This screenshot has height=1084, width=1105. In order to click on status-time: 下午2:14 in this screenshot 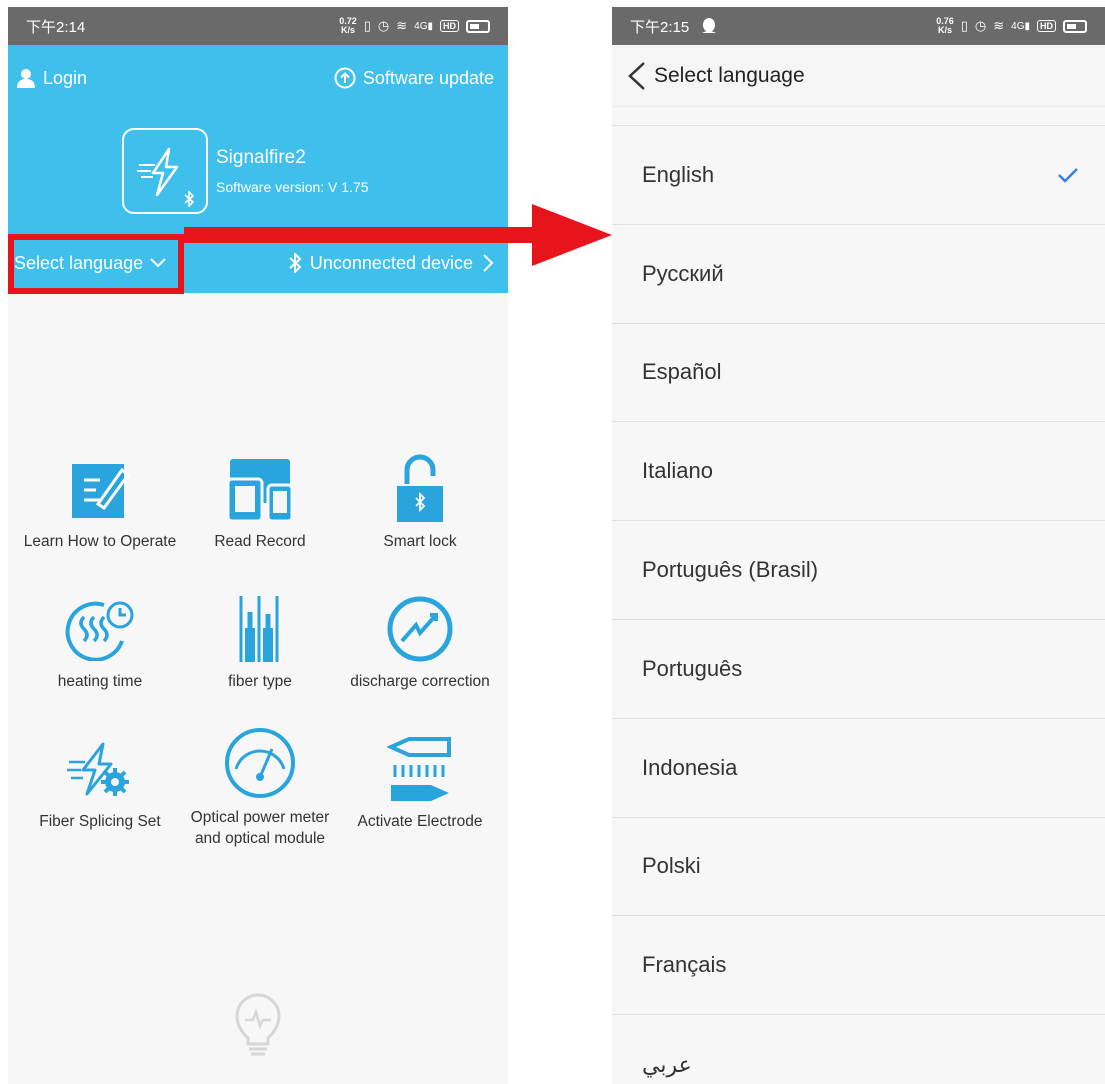, I will do `click(56, 27)`.